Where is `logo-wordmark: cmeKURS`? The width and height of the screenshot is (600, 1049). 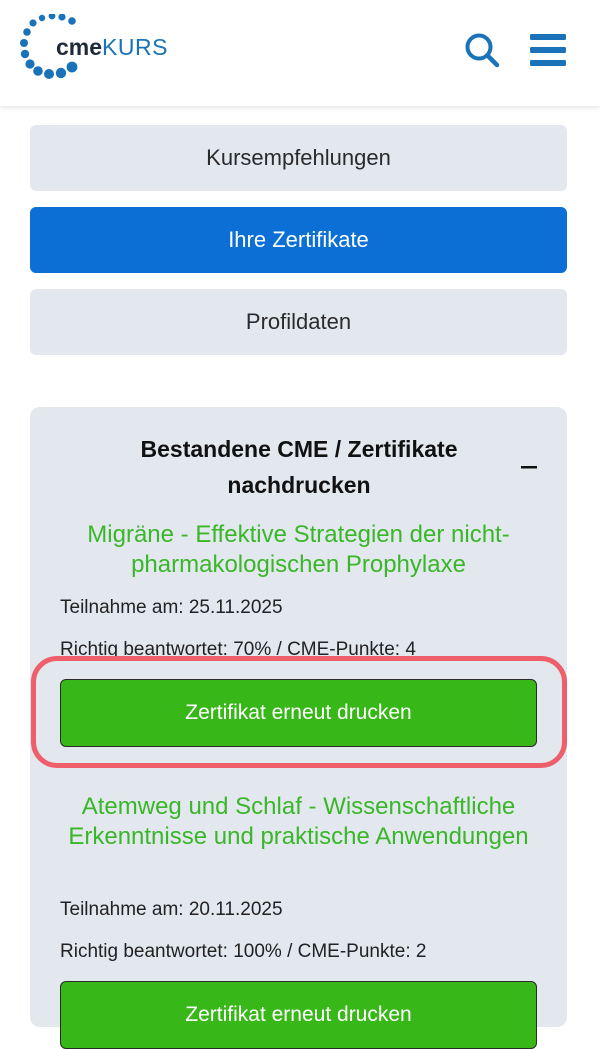 logo-wordmark: cmeKURS is located at coordinates (112, 47).